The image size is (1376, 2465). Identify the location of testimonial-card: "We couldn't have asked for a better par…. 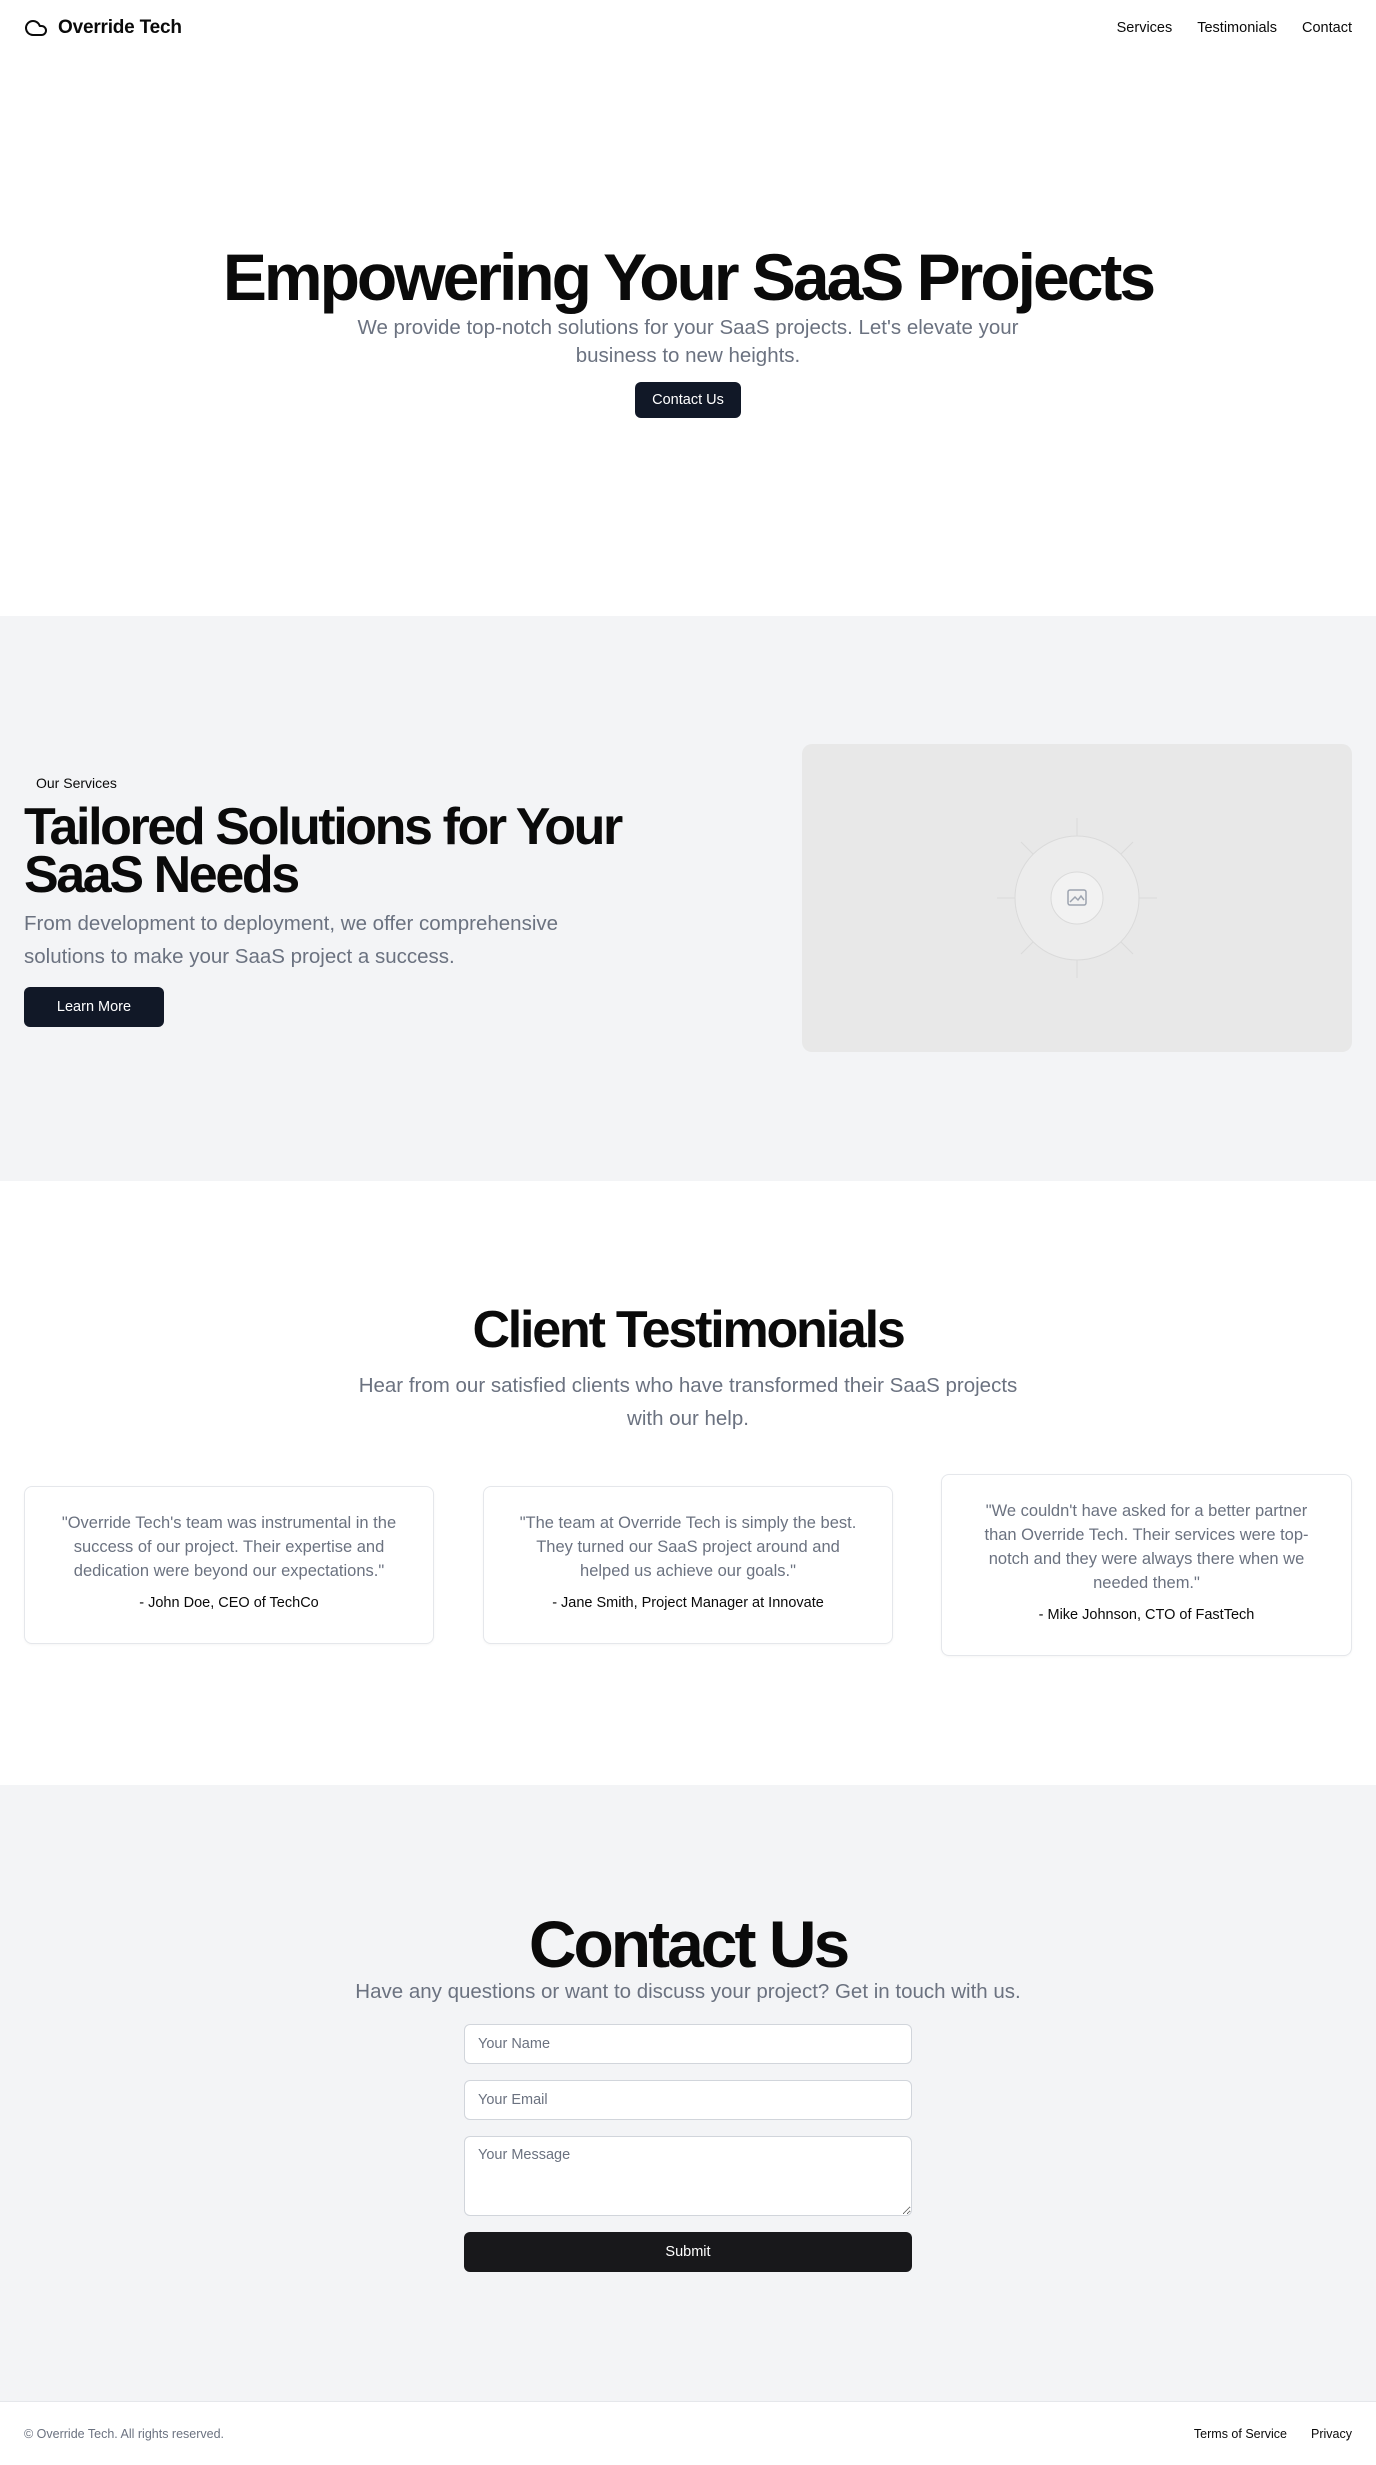
(1146, 1565).